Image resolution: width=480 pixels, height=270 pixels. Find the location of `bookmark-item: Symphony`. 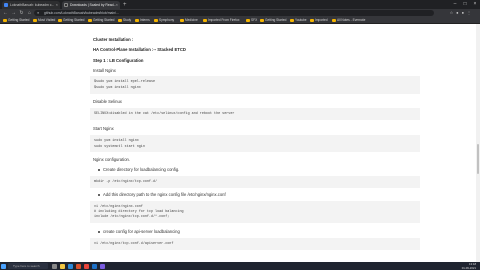

bookmark-item: Symphony is located at coordinates (164, 20).